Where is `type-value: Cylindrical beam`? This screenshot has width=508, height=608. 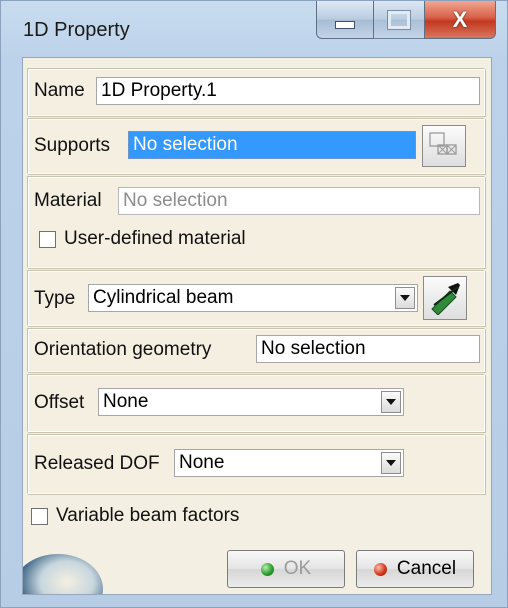 type-value: Cylindrical beam is located at coordinates (163, 297).